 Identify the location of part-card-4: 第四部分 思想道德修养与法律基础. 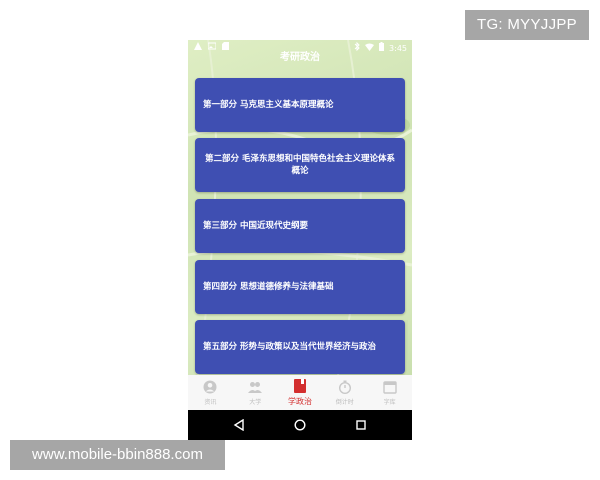
(300, 287).